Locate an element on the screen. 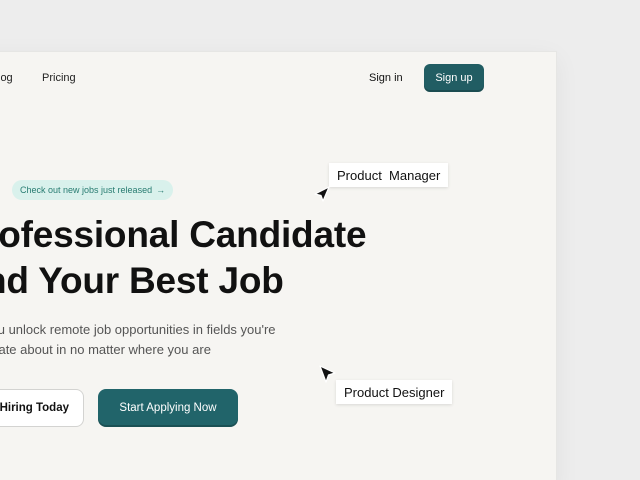 Image resolution: width=640 pixels, height=480 pixels. signup-button-label: Sign up is located at coordinates (454, 78).